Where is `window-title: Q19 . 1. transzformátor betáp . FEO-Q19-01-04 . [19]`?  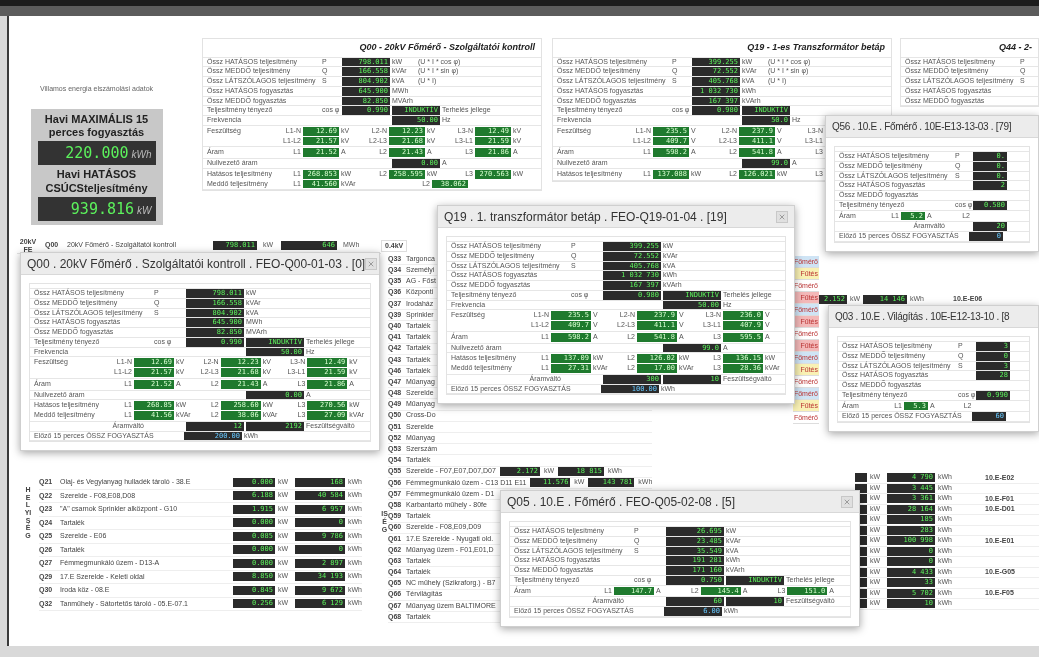 window-title: Q19 . 1. transzformátor betáp . FEO-Q19-01-04 . [19] is located at coordinates (585, 217).